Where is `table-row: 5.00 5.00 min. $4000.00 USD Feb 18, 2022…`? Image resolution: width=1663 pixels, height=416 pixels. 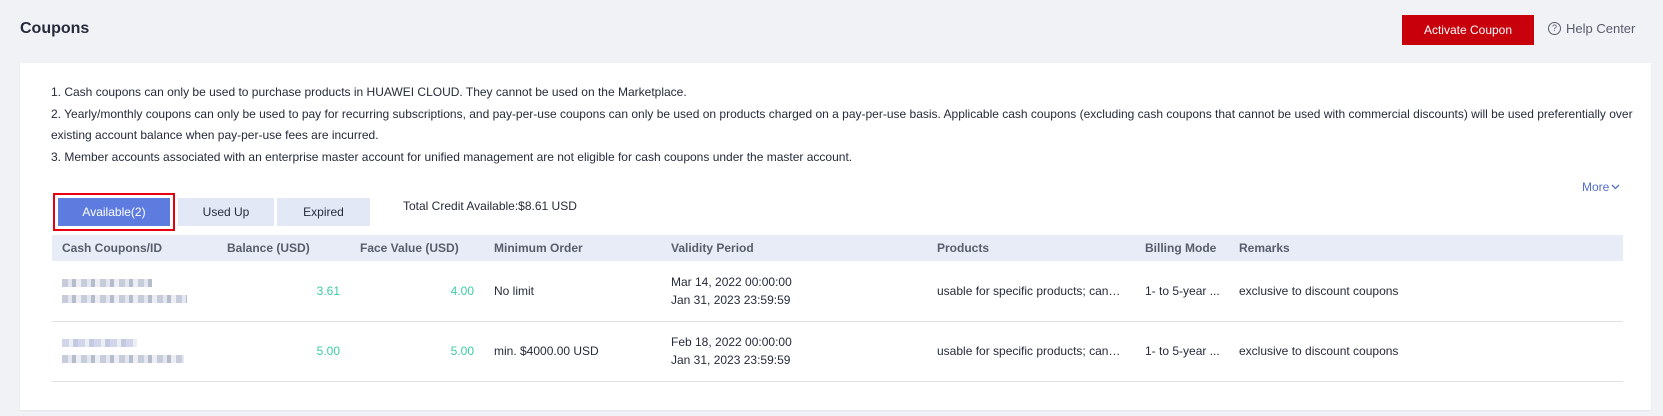
table-row: 5.00 5.00 min. $4000.00 USD Feb 18, 2022… is located at coordinates (837, 351).